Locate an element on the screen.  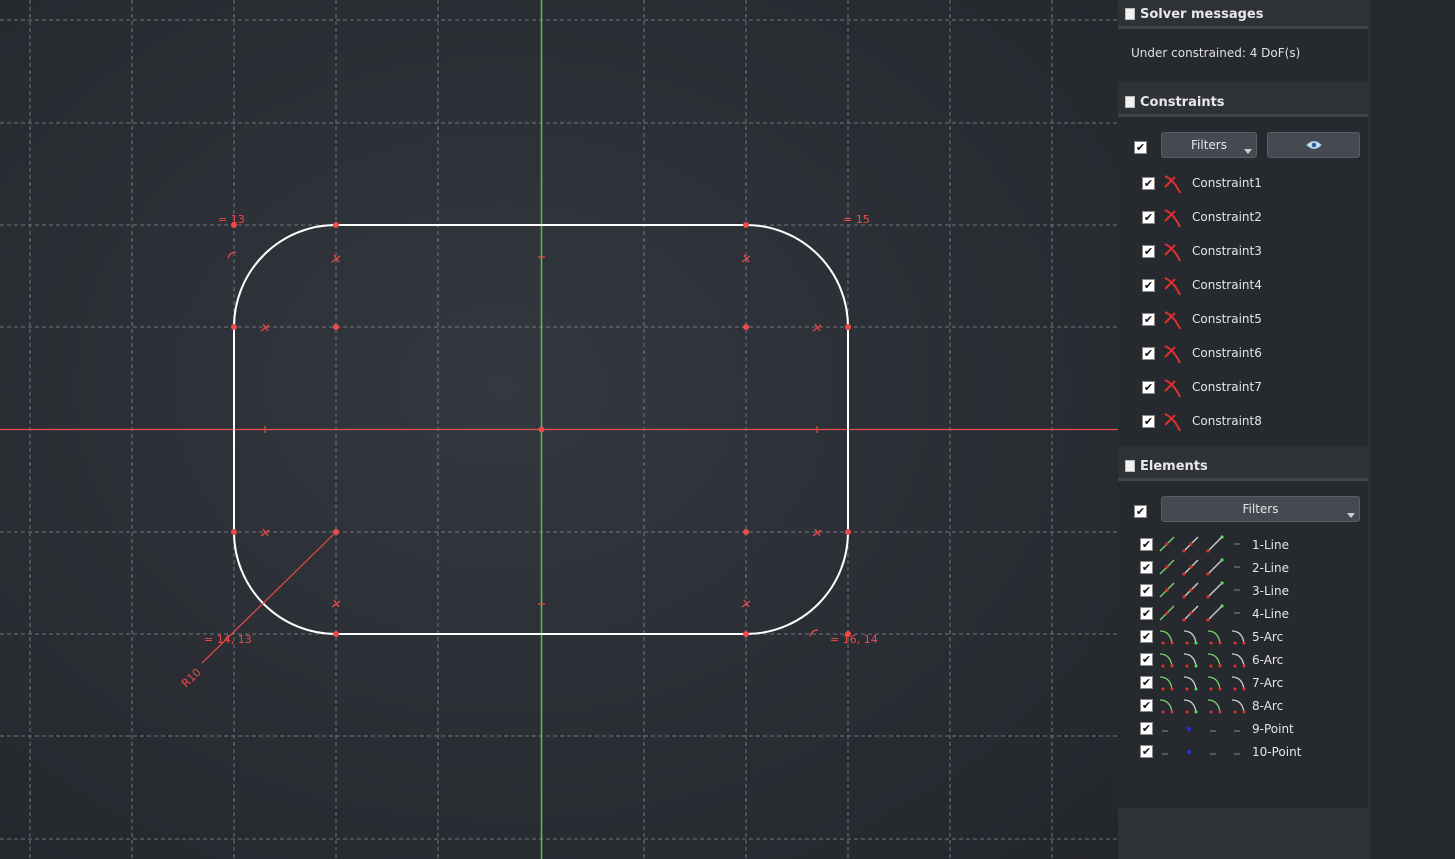
constraint-row: ✔ Constraint2 is located at coordinates (1243, 218).